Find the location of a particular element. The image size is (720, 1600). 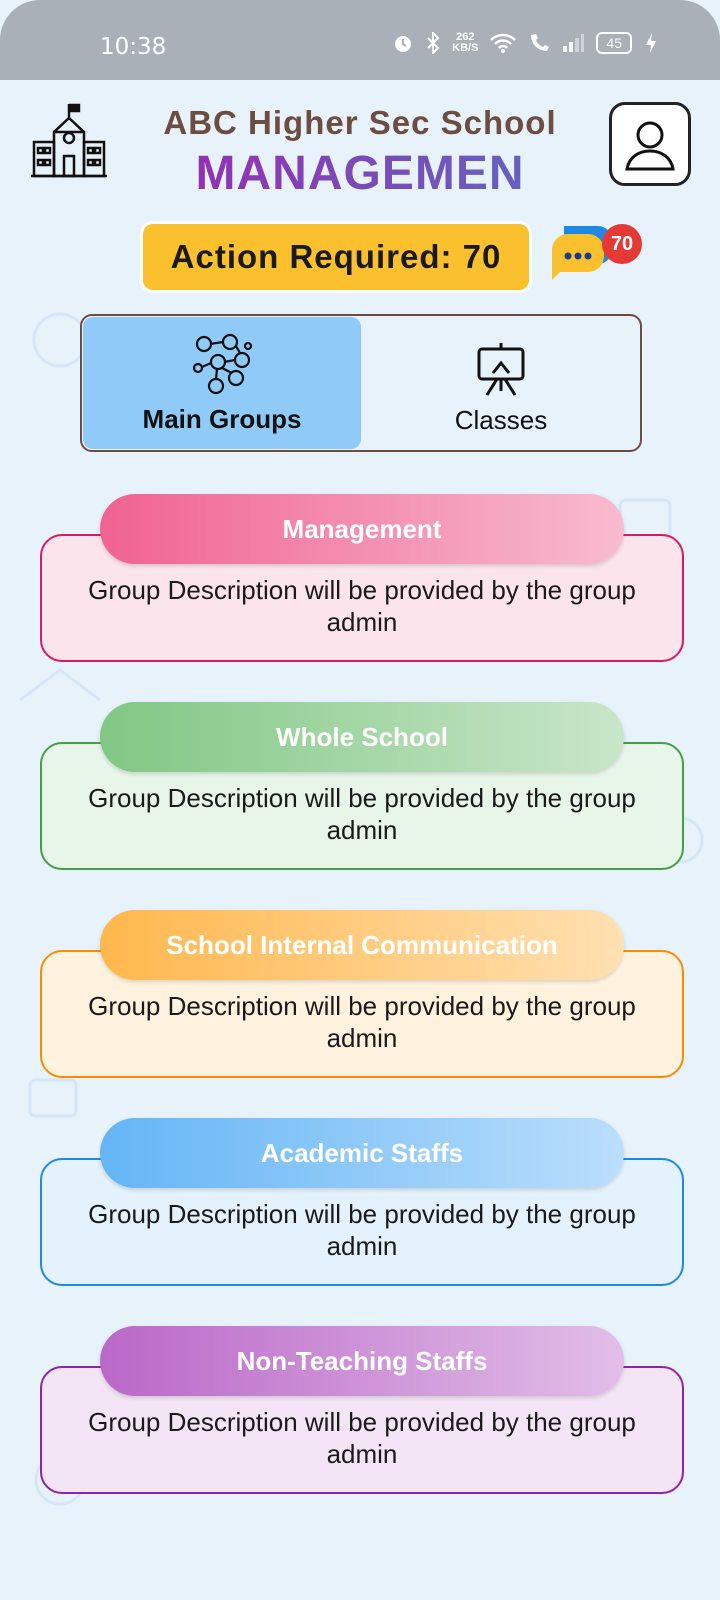

status-time: 10:38 is located at coordinates (133, 47).